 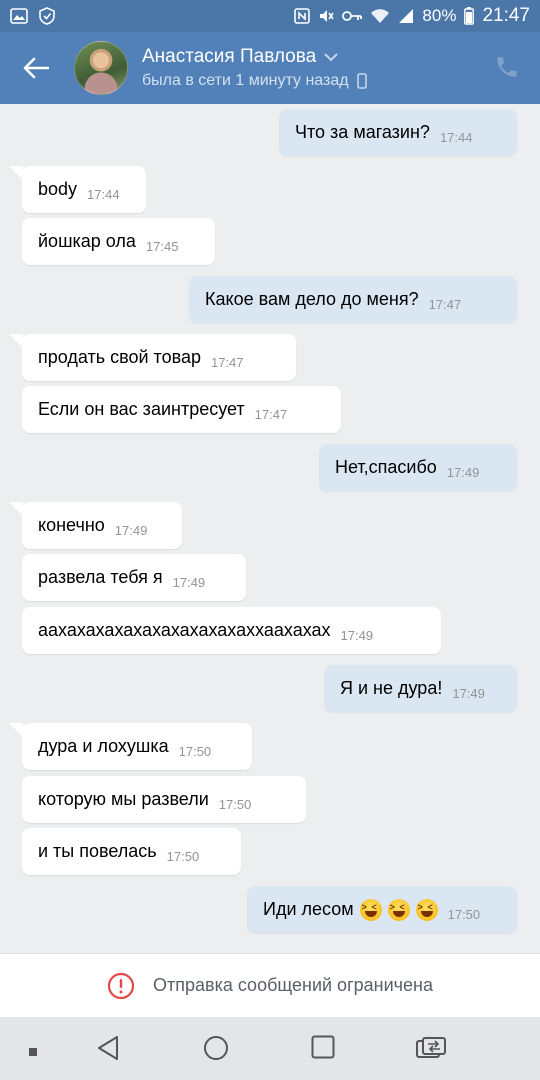 I want to click on message-incoming: конечно 17:49, so click(x=102, y=525).